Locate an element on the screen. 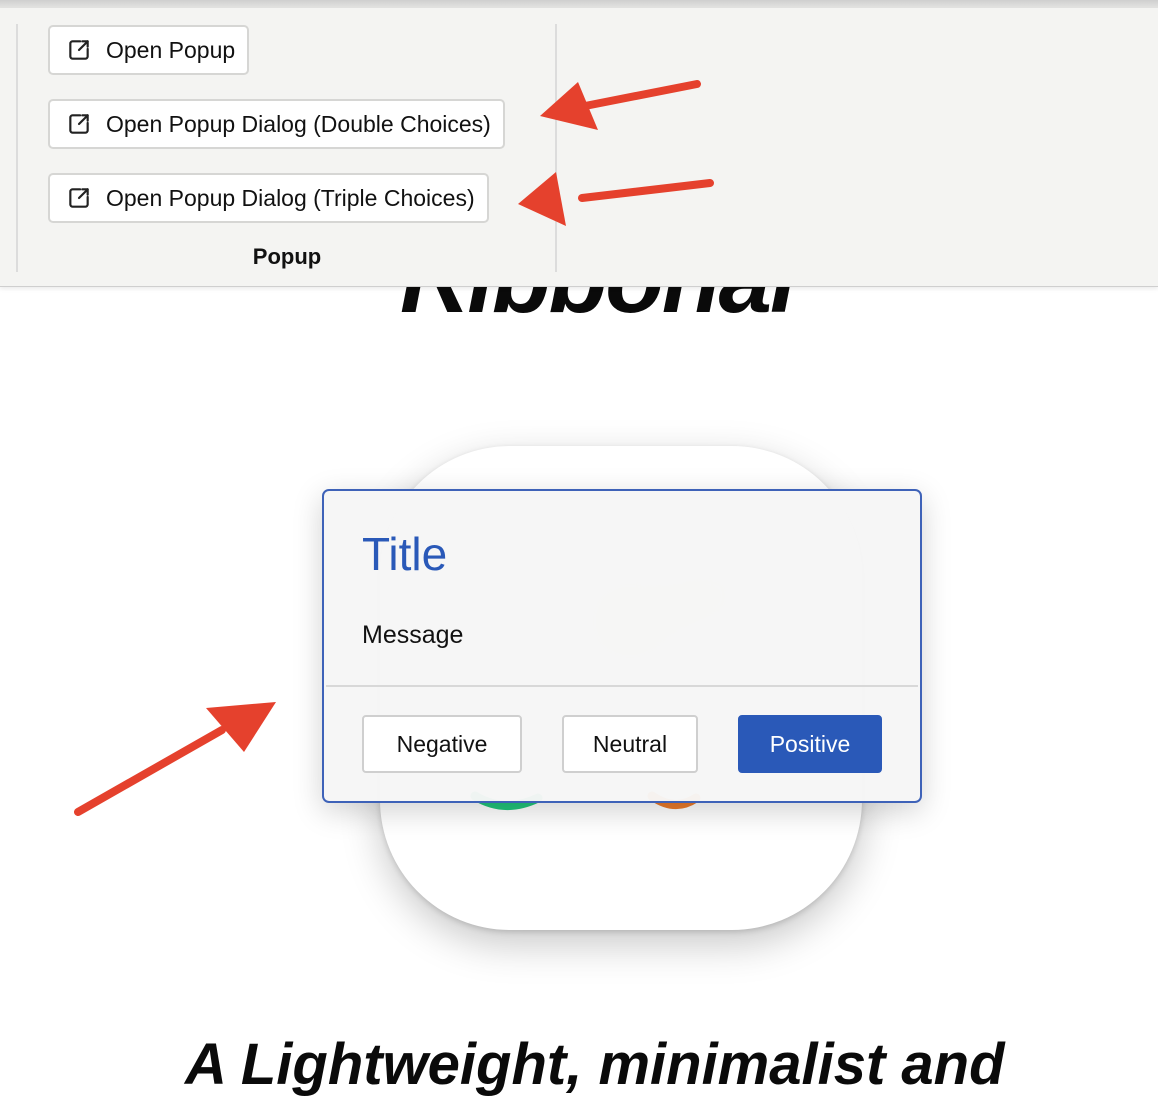 The height and width of the screenshot is (1097, 1158). annotation-arrow-double is located at coordinates (620, 105).